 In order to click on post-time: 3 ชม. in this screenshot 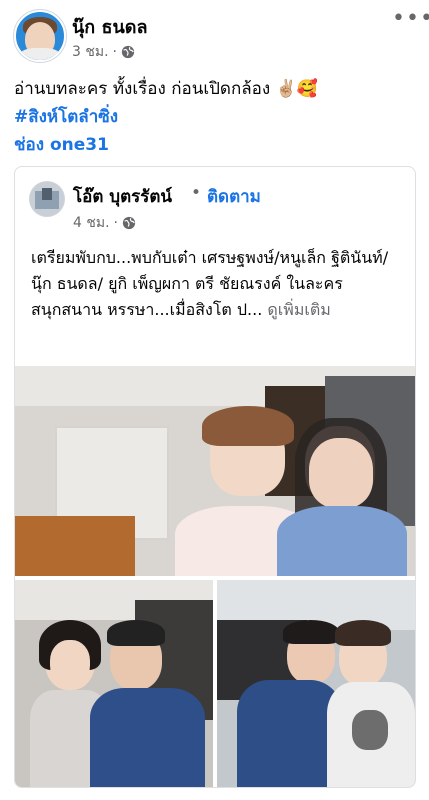, I will do `click(90, 52)`.